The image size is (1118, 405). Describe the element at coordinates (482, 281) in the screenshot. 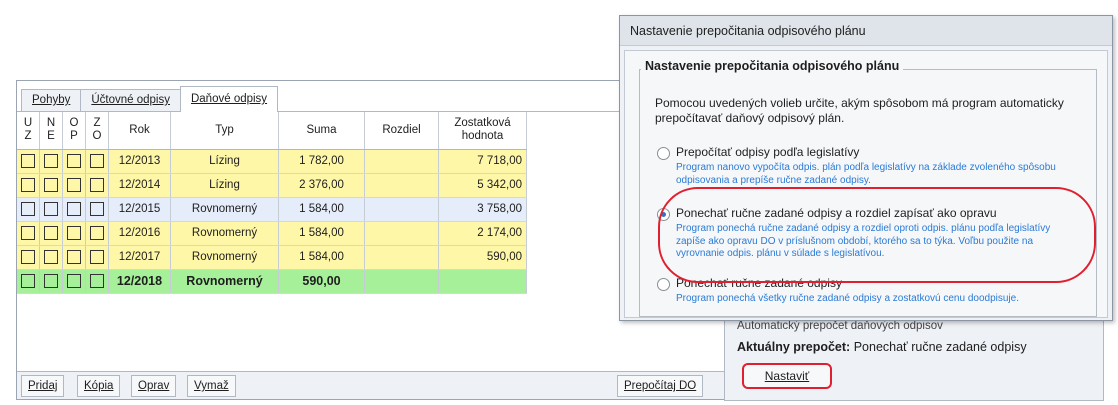

I see `cell-zostatkova` at that location.